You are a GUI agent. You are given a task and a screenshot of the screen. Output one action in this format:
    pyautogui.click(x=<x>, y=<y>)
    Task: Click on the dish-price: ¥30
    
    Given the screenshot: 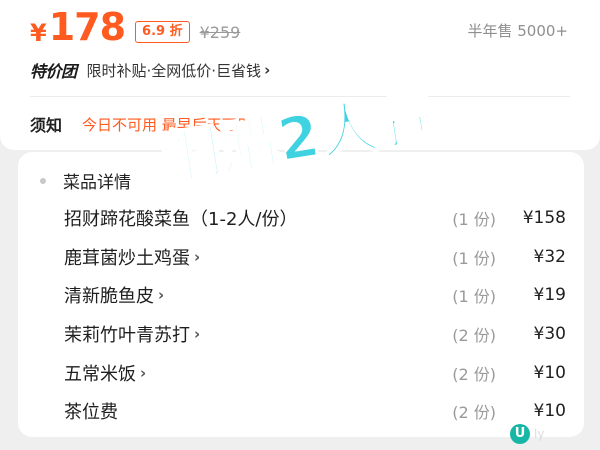 What is the action you would take?
    pyautogui.click(x=549, y=334)
    